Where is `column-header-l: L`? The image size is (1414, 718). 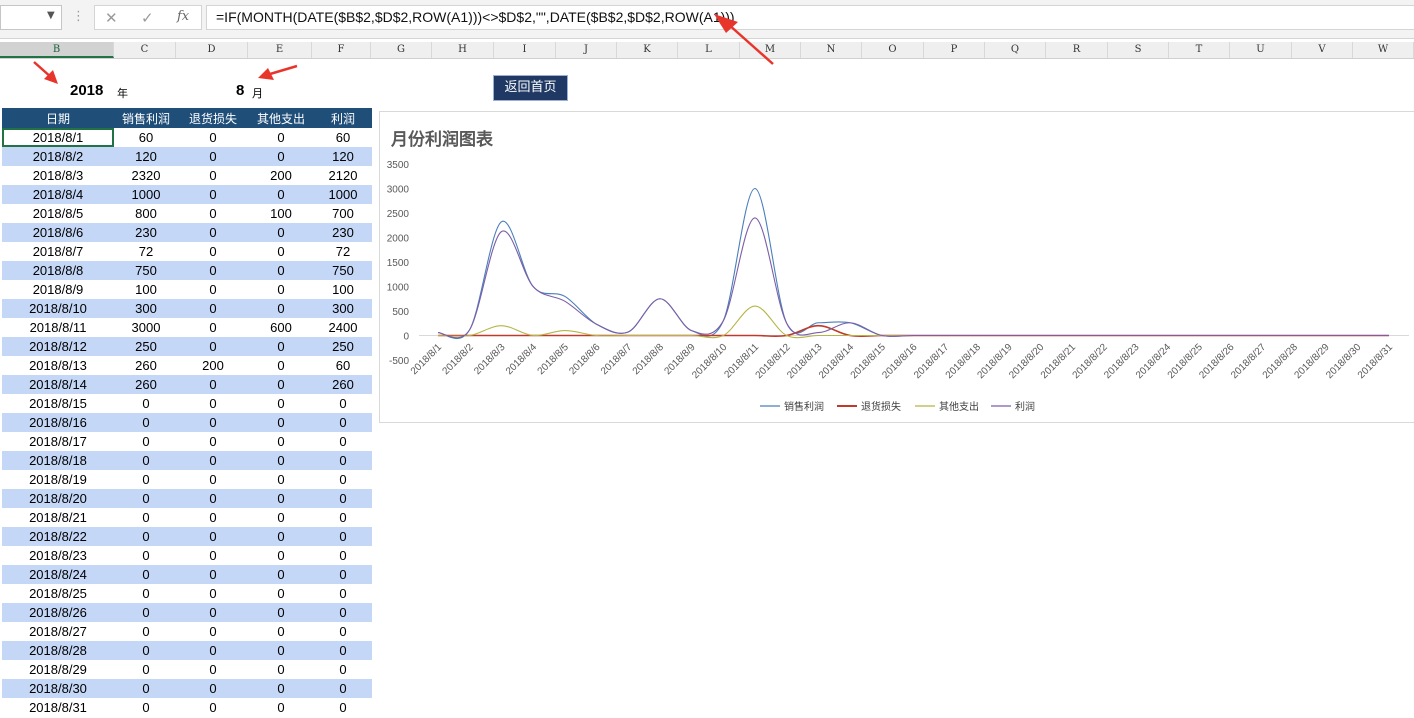
column-header-l: L is located at coordinates (709, 50).